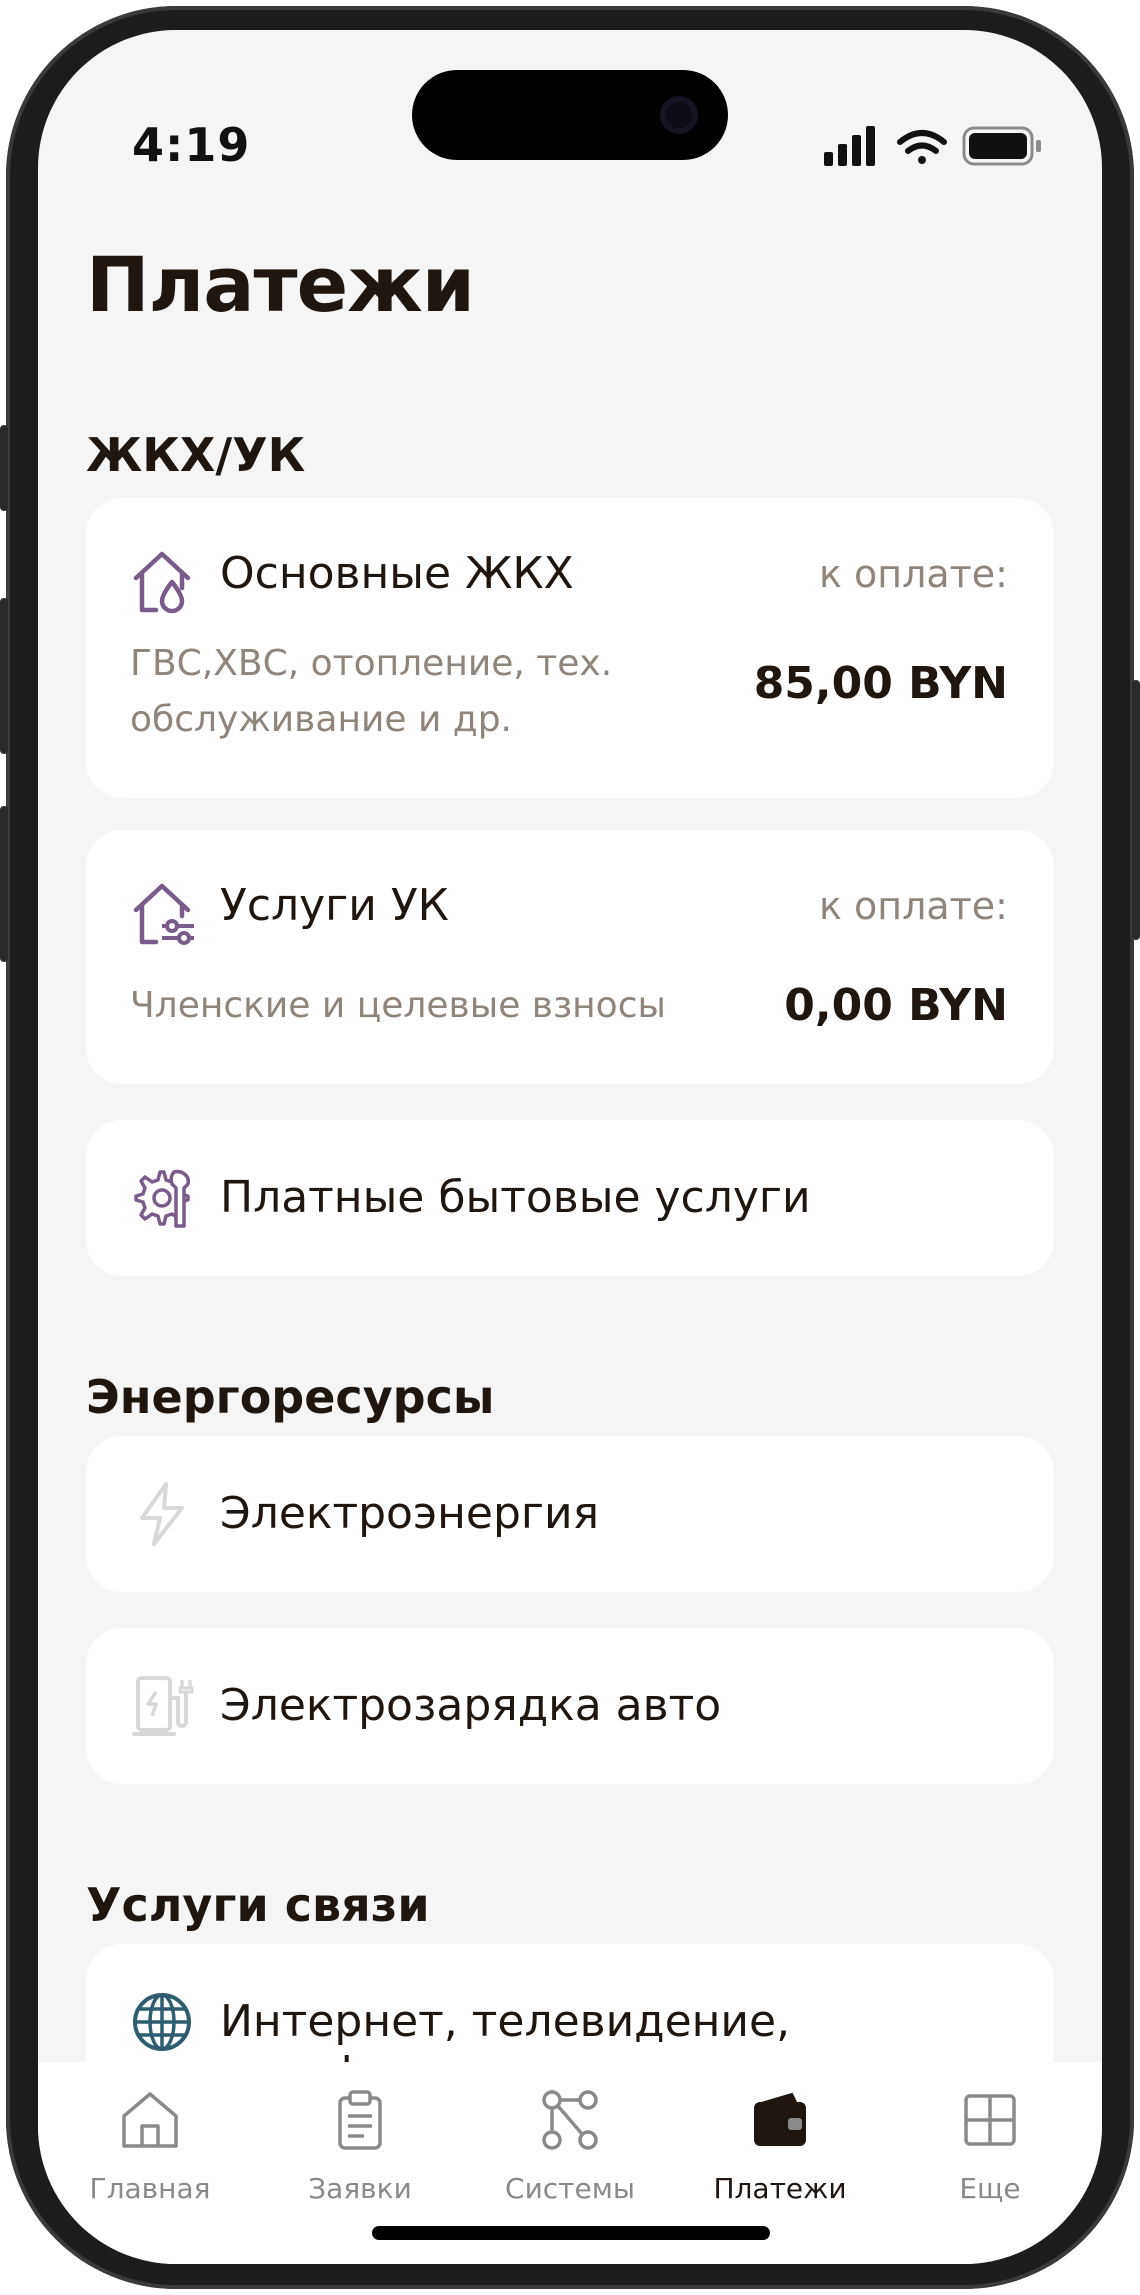 The width and height of the screenshot is (1140, 2295). Describe the element at coordinates (191, 145) in the screenshot. I see `status-time: 4:19` at that location.